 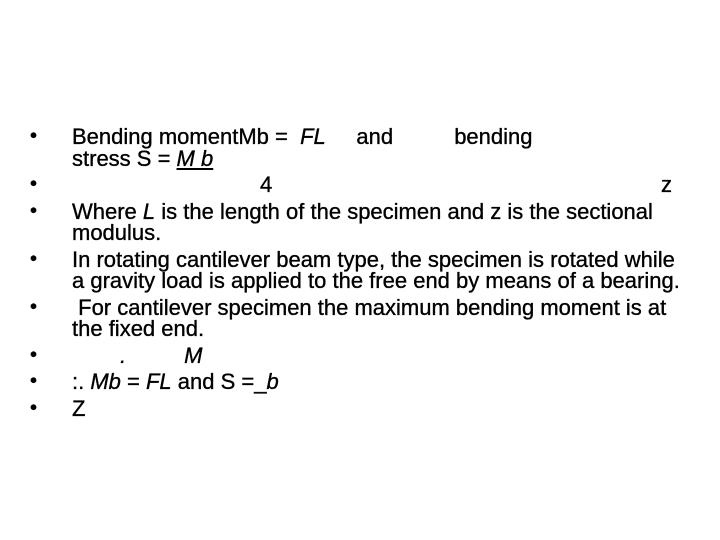 What do you see at coordinates (219, 381) in the screenshot?
I see `text: and S =_` at bounding box center [219, 381].